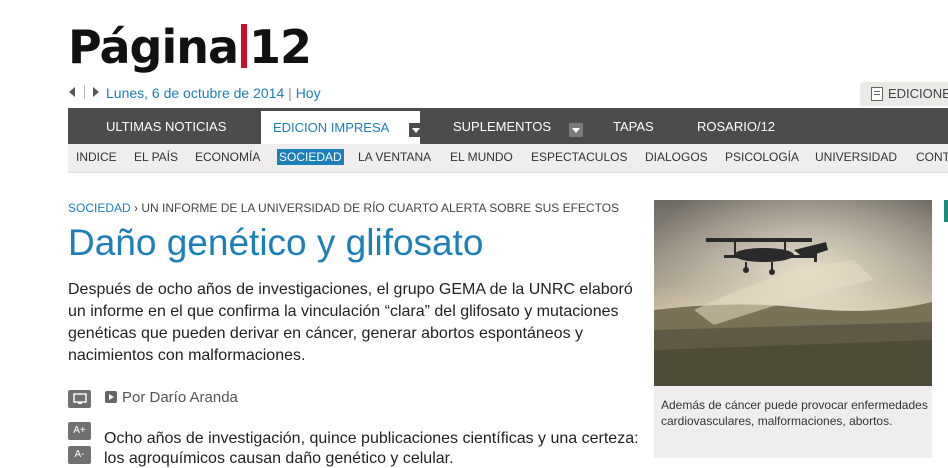 Image resolution: width=948 pixels, height=468 pixels. What do you see at coordinates (946, 211) in the screenshot?
I see `sidebar-accent` at bounding box center [946, 211].